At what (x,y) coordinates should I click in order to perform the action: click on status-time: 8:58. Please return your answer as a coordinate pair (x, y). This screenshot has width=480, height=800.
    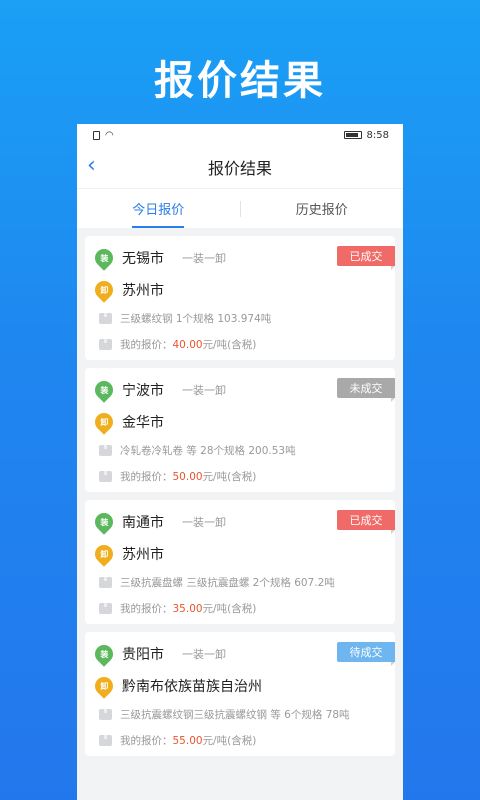
    Looking at the image, I should click on (377, 135).